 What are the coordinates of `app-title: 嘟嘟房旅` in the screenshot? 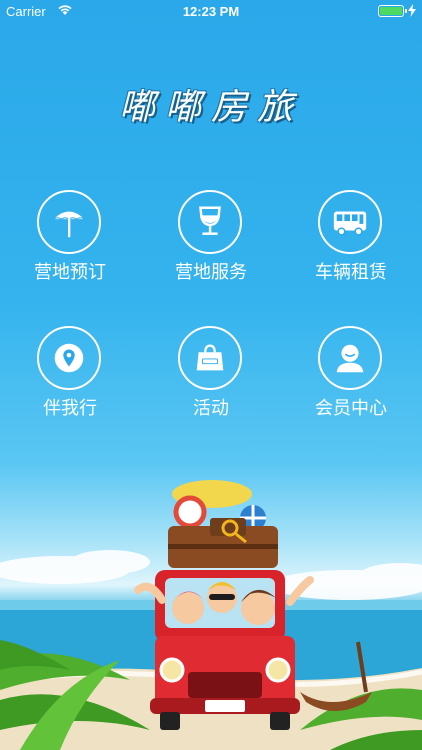 It's located at (210, 107).